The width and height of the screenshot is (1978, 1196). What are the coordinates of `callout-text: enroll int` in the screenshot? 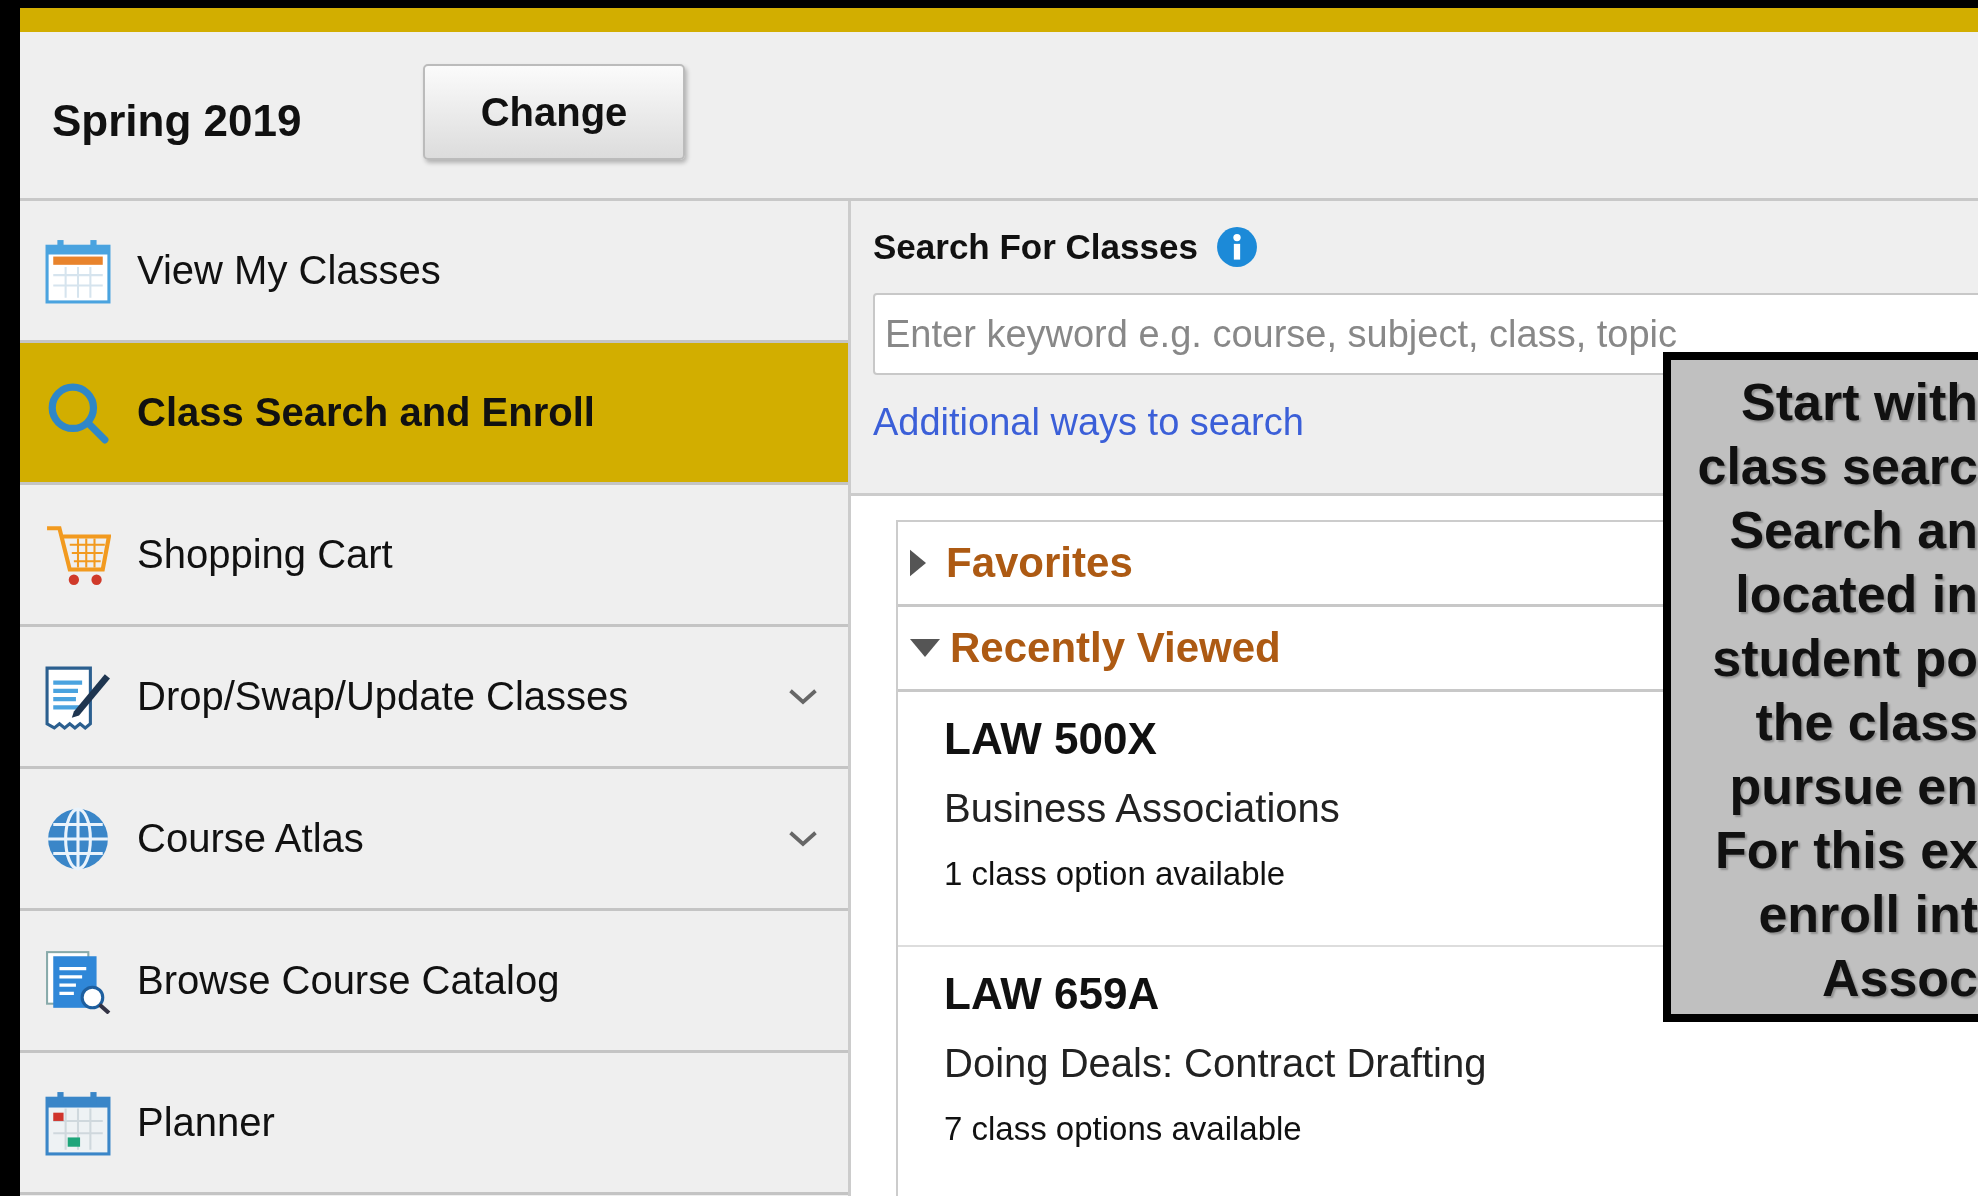 It's located at (1868, 914).